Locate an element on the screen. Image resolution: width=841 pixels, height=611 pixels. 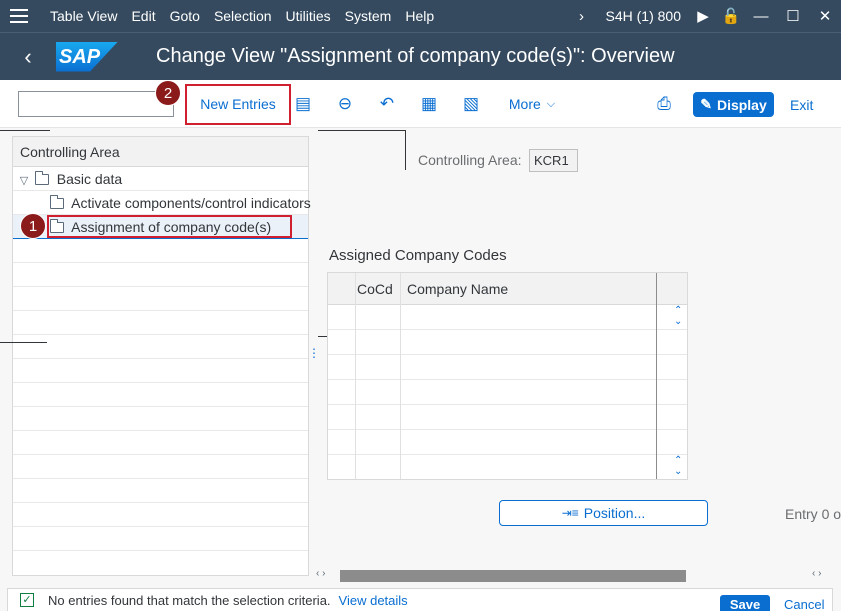
menu-edit: Edit is located at coordinates (143, 16).